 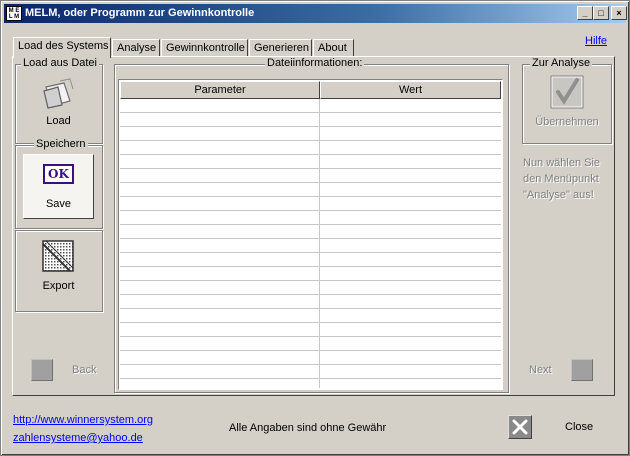 What do you see at coordinates (58, 256) in the screenshot?
I see `export-grid-icon` at bounding box center [58, 256].